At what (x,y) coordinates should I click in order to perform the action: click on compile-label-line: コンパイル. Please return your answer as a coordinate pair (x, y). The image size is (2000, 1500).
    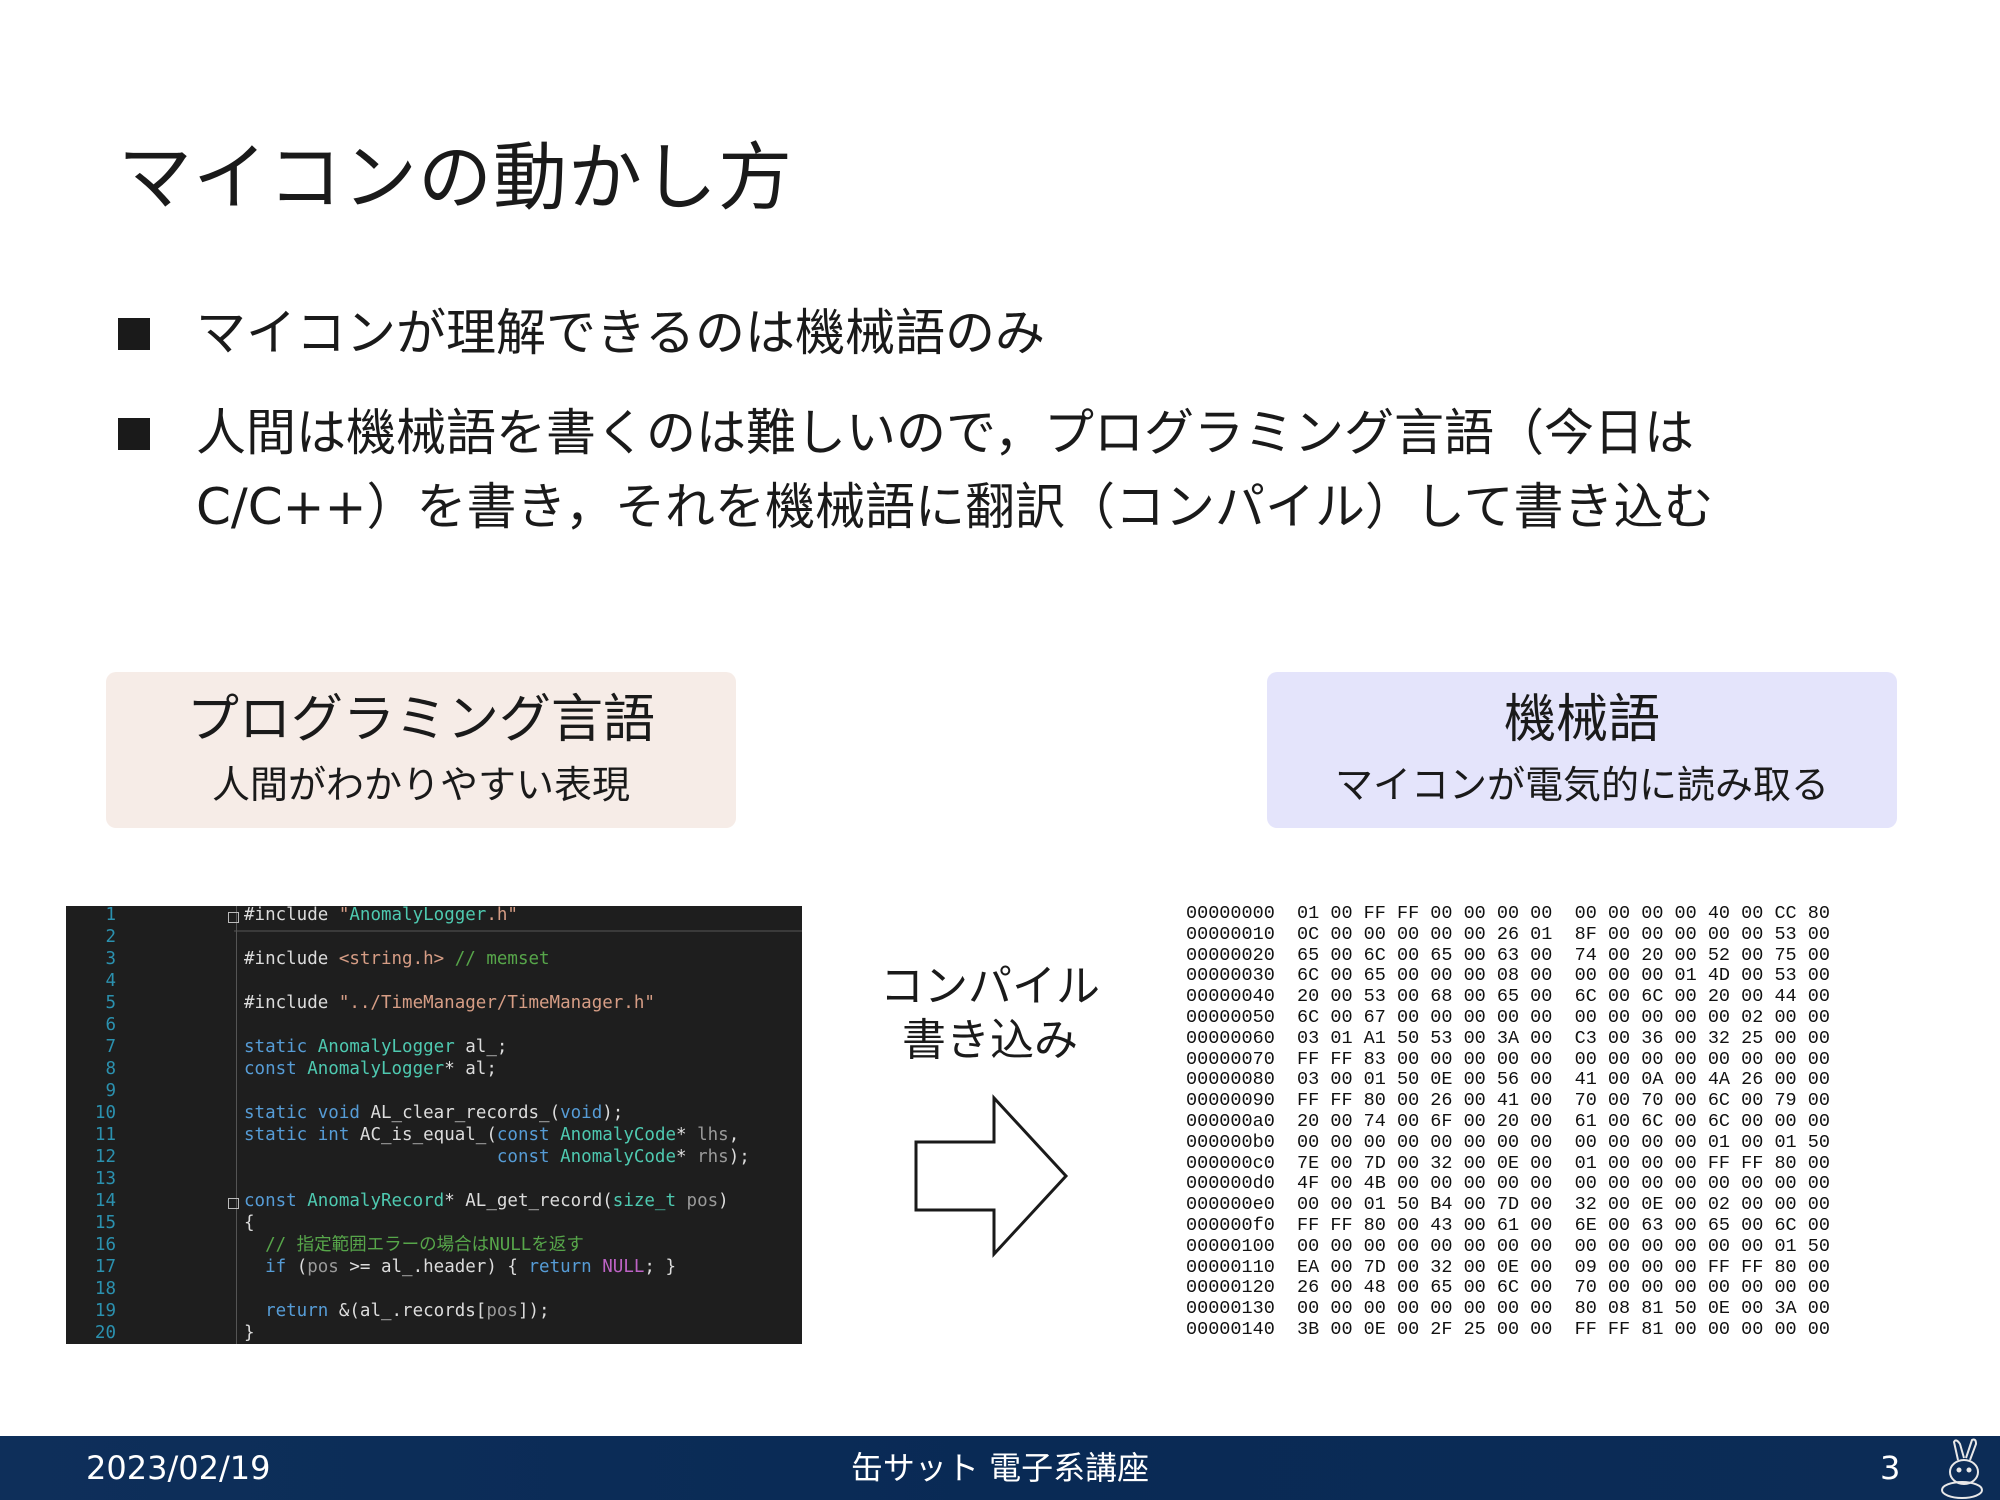
    Looking at the image, I should click on (990, 986).